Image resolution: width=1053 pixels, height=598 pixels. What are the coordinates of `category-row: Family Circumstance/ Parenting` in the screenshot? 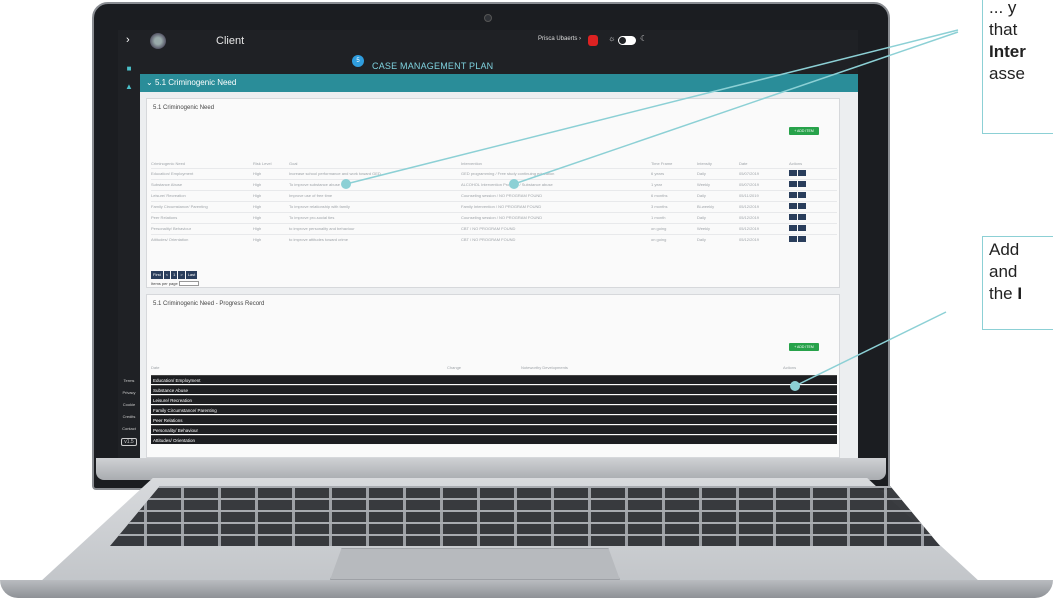 It's located at (494, 409).